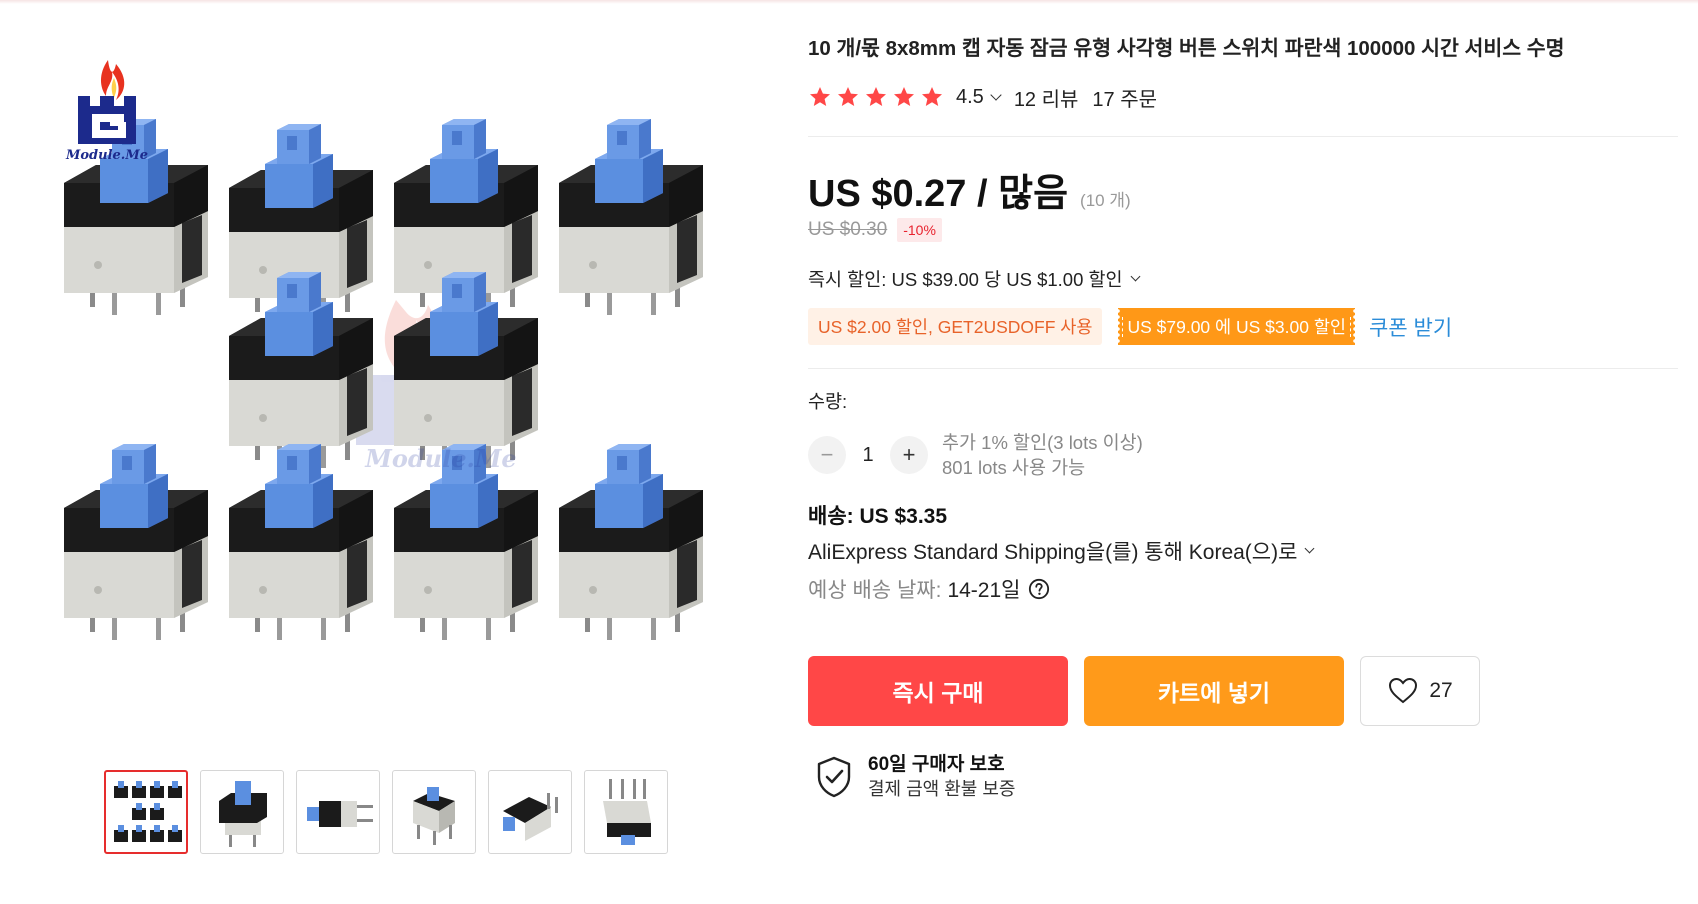  I want to click on original-price: US $0.30, so click(848, 229).